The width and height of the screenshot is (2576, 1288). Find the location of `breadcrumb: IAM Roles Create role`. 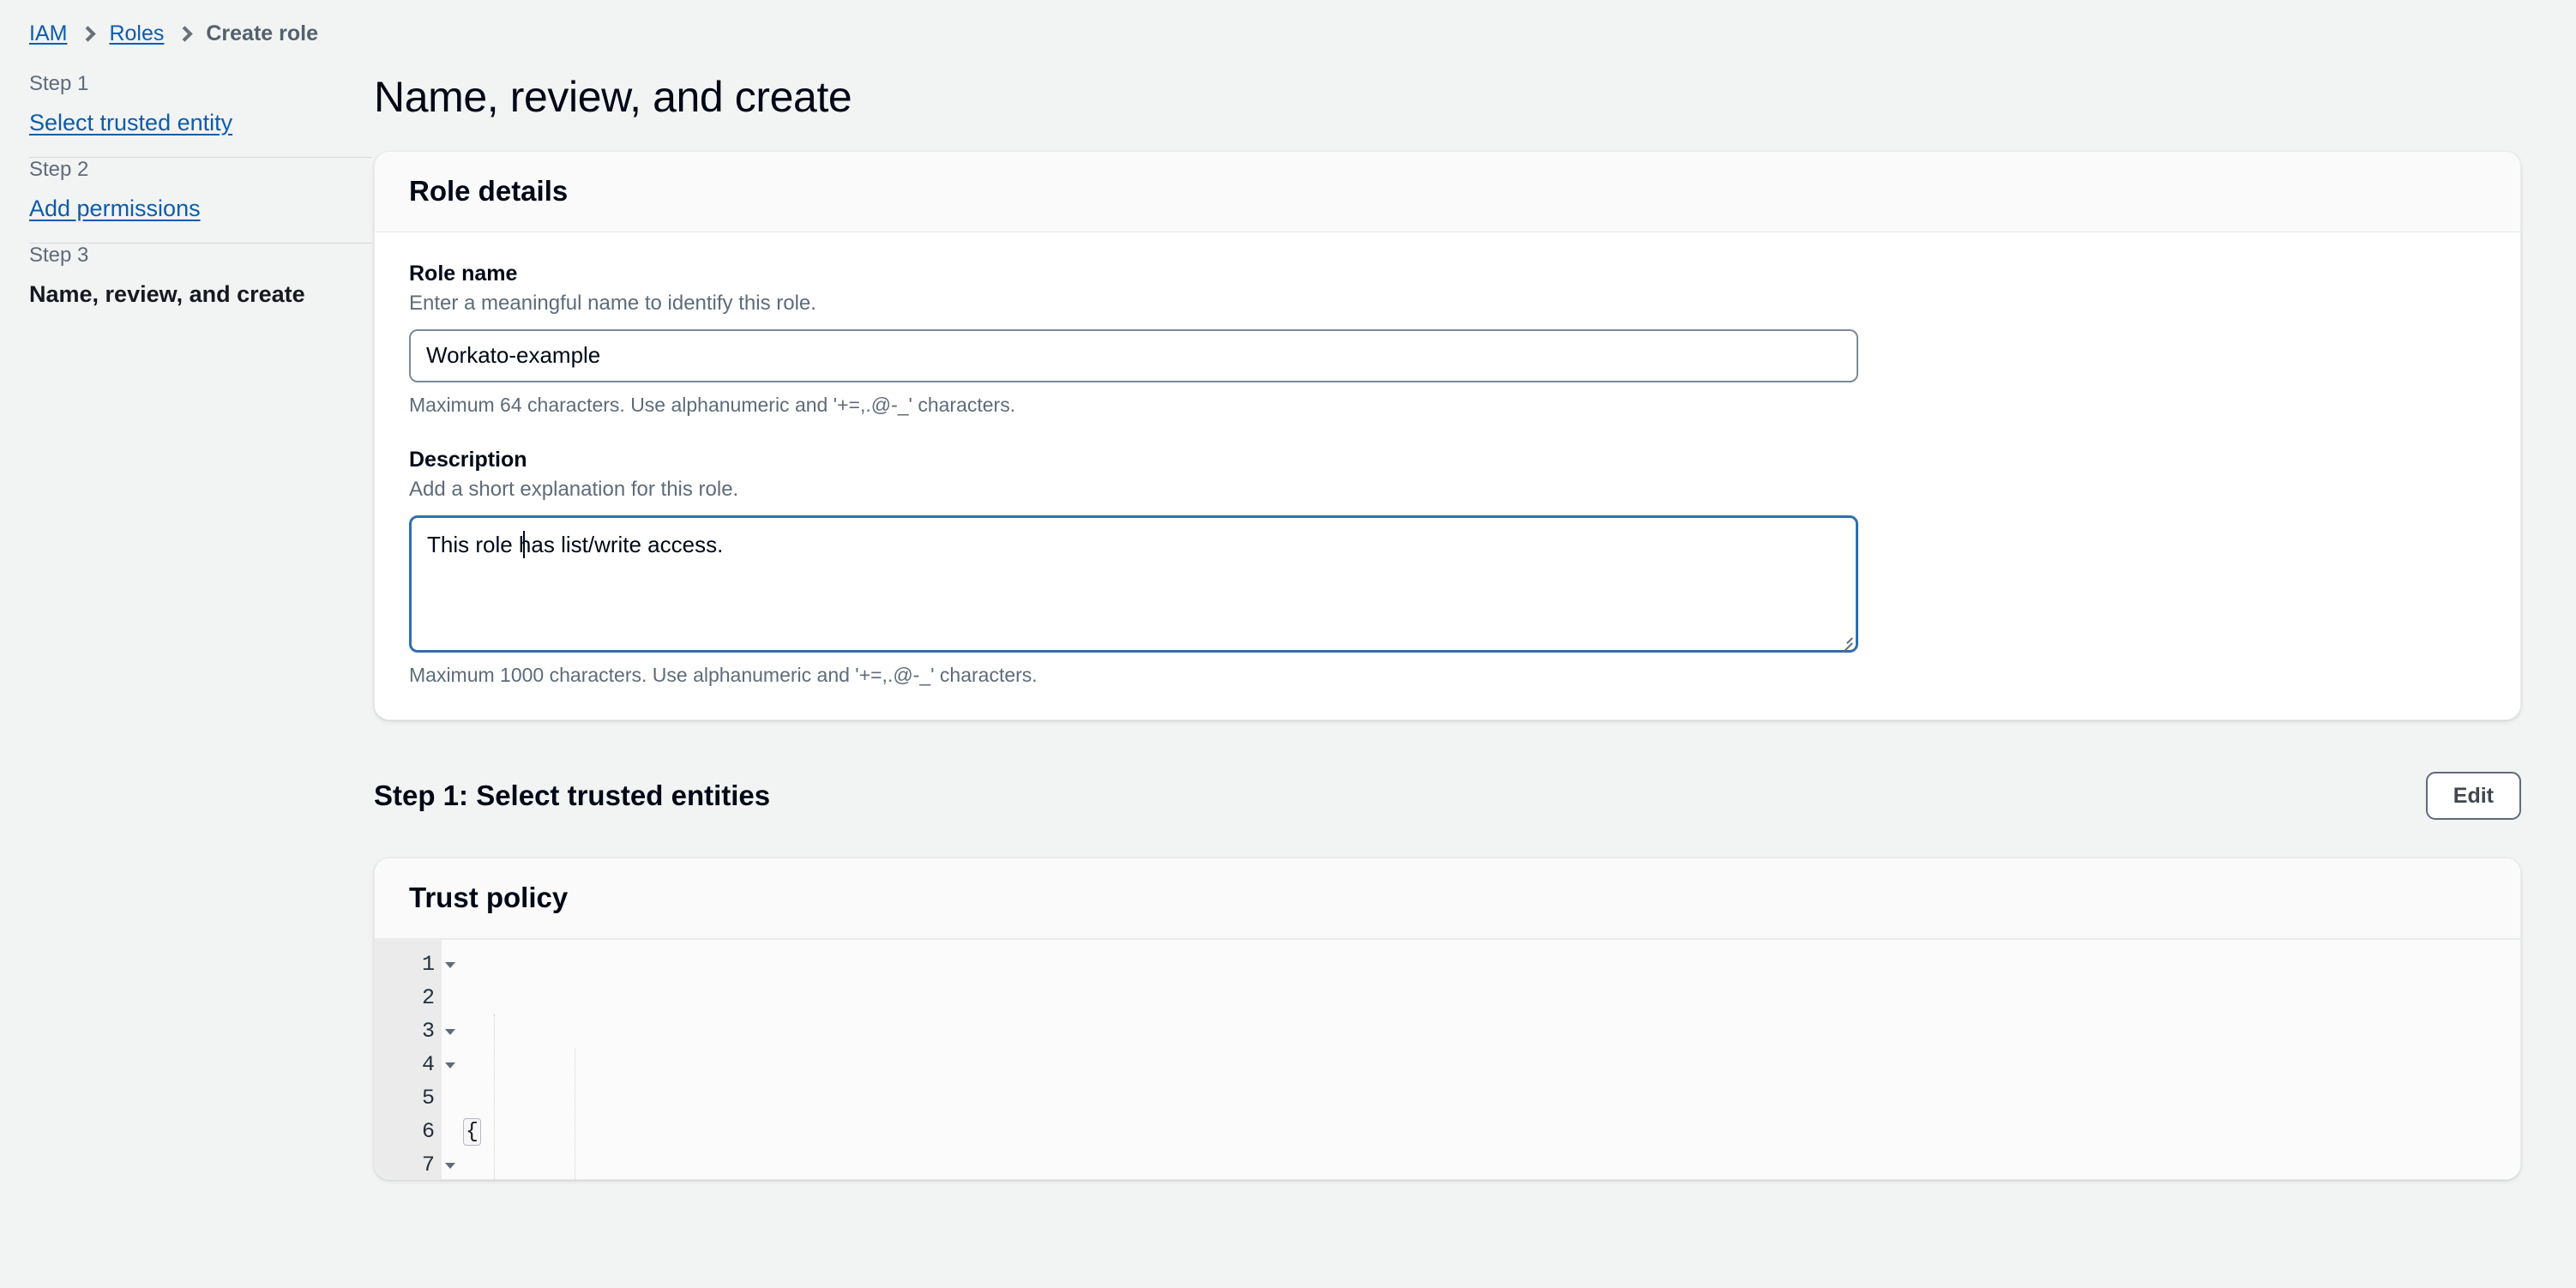

breadcrumb: IAM Roles Create role is located at coordinates (1288, 24).